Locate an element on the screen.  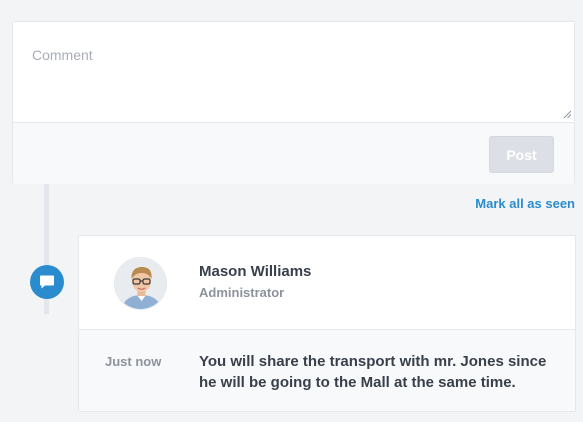
user-name: Mason Williams is located at coordinates (255, 271).